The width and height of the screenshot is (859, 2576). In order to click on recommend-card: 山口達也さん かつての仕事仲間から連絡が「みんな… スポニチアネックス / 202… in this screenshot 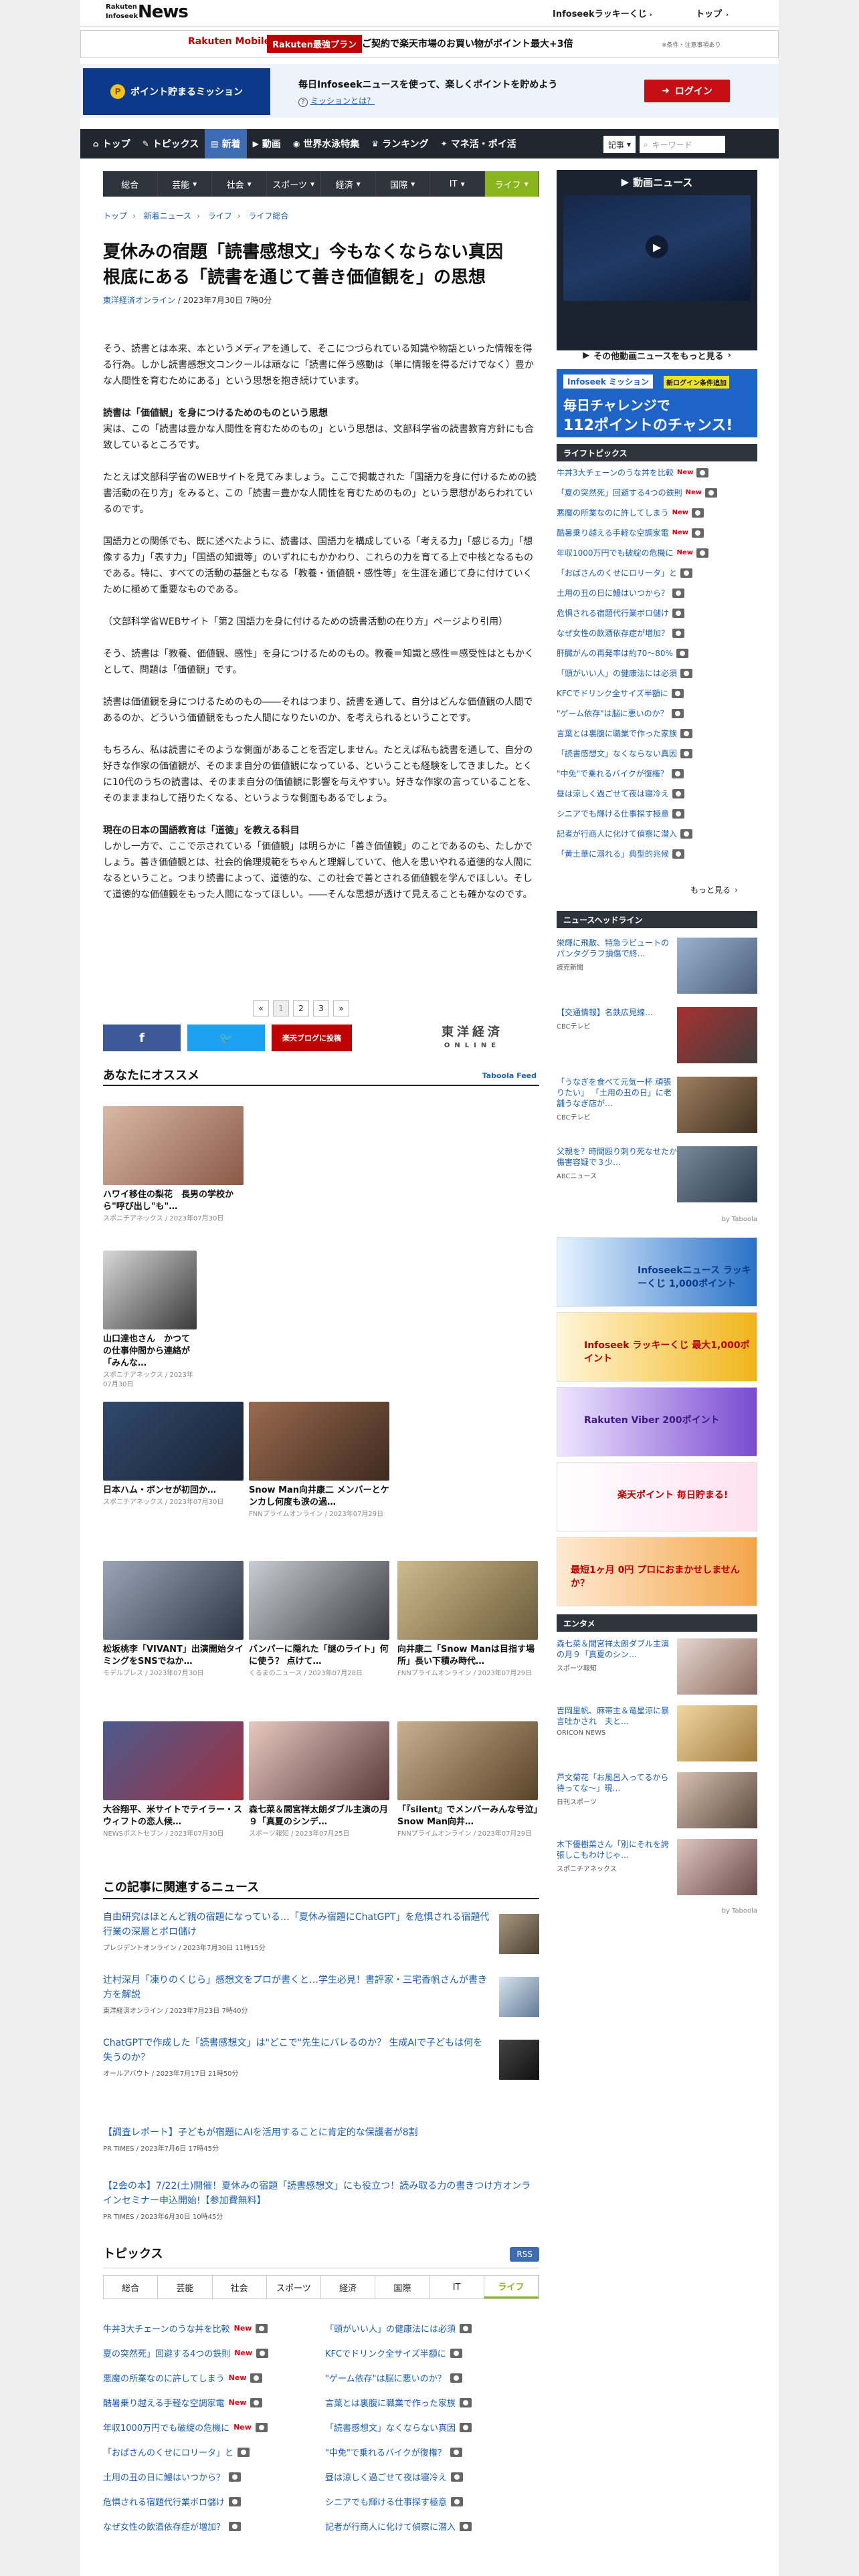, I will do `click(150, 1320)`.